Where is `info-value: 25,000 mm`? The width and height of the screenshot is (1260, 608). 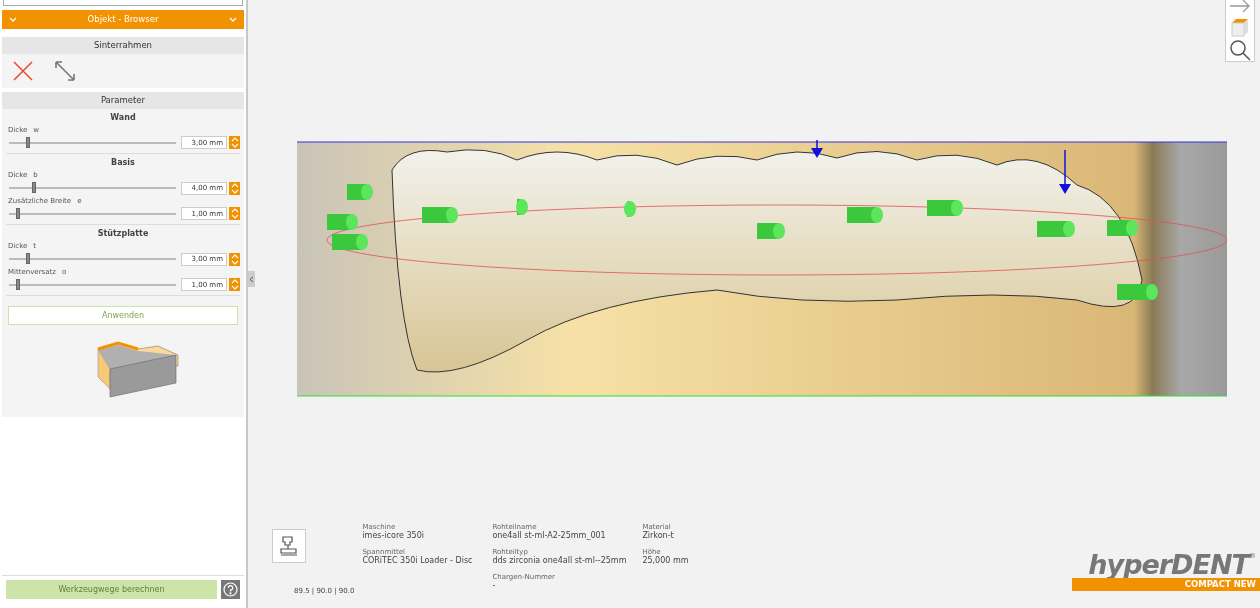
info-value: 25,000 mm is located at coordinates (666, 561).